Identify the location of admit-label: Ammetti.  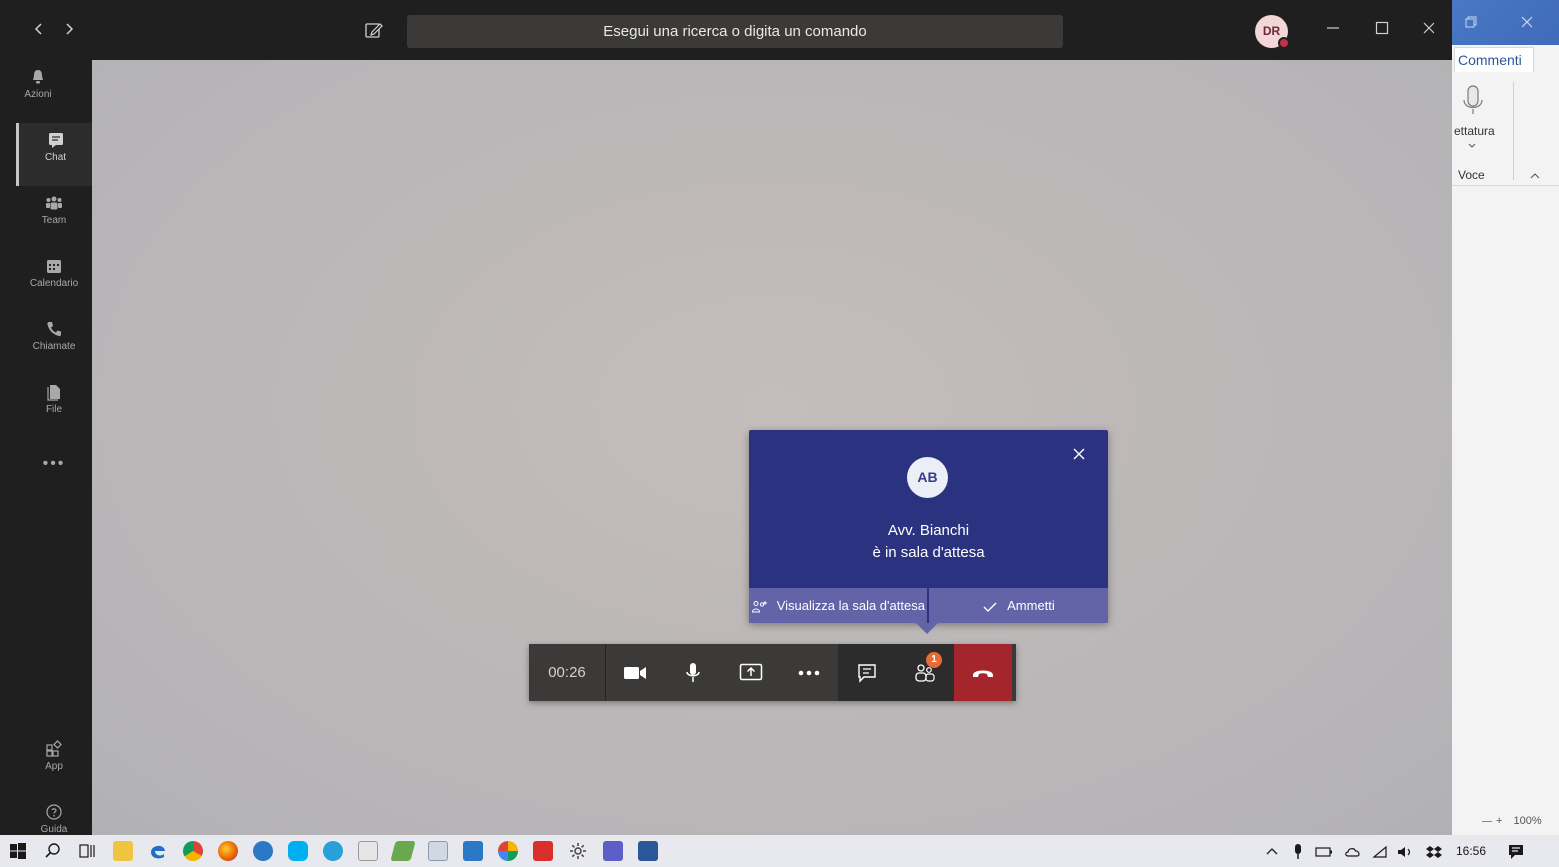
(1031, 605).